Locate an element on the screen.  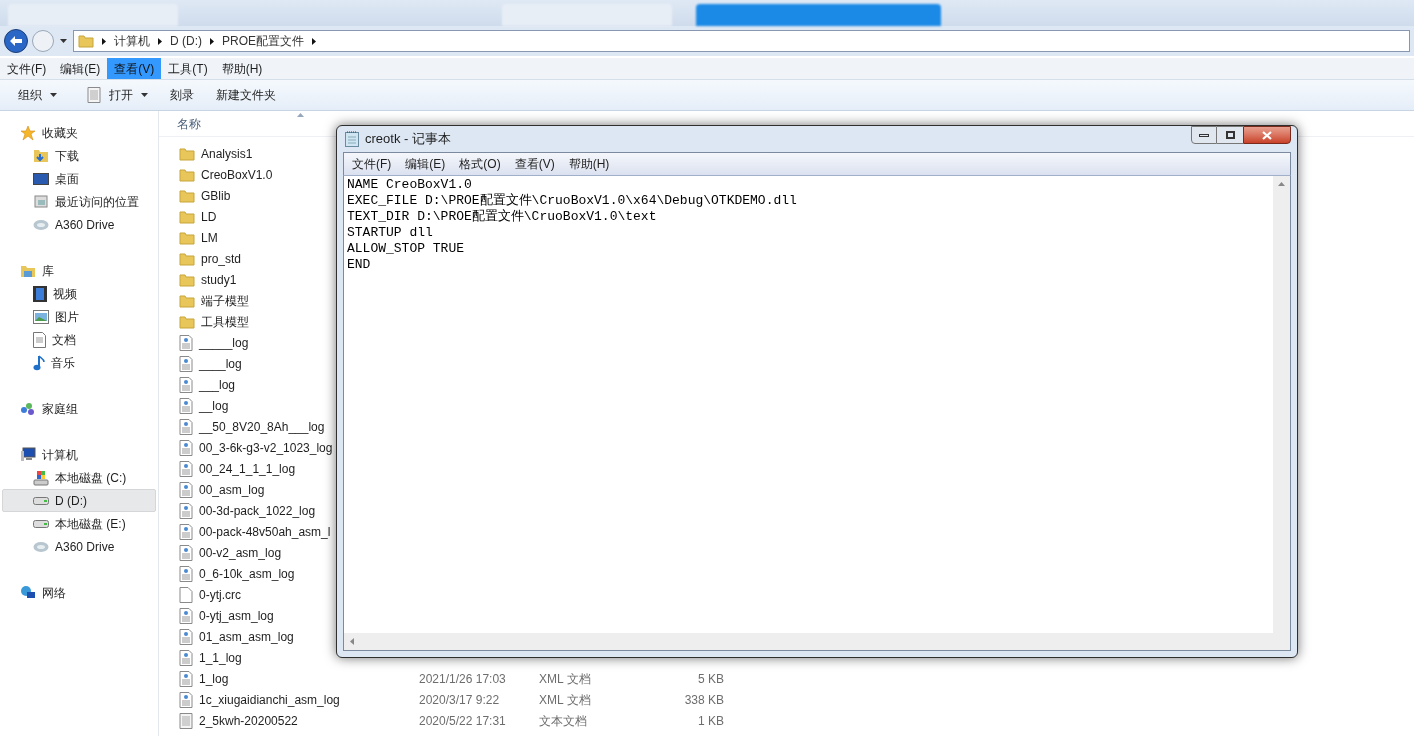
file-name: 端子模型 is located at coordinates (214, 300).